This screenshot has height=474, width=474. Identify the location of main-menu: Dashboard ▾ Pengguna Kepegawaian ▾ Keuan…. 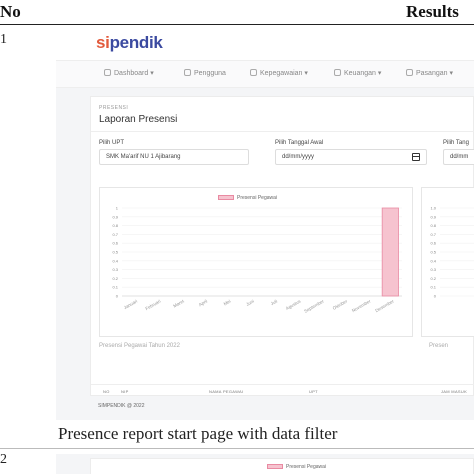
(265, 74).